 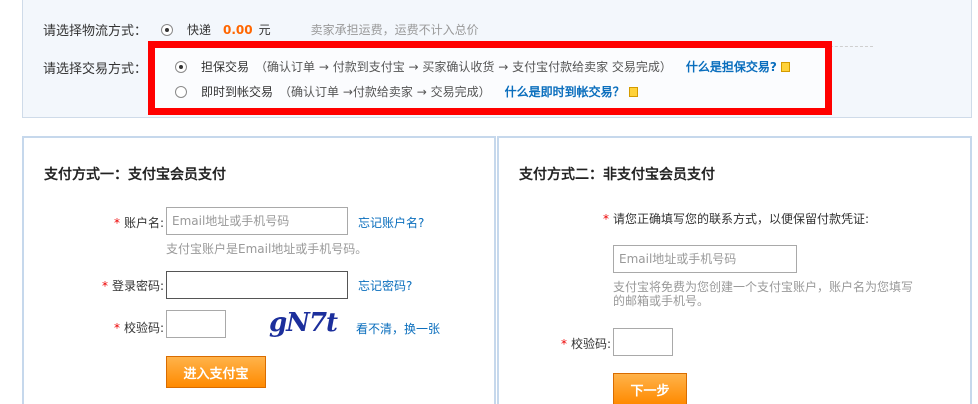 What do you see at coordinates (199, 30) in the screenshot?
I see `express-option: 快递` at bounding box center [199, 30].